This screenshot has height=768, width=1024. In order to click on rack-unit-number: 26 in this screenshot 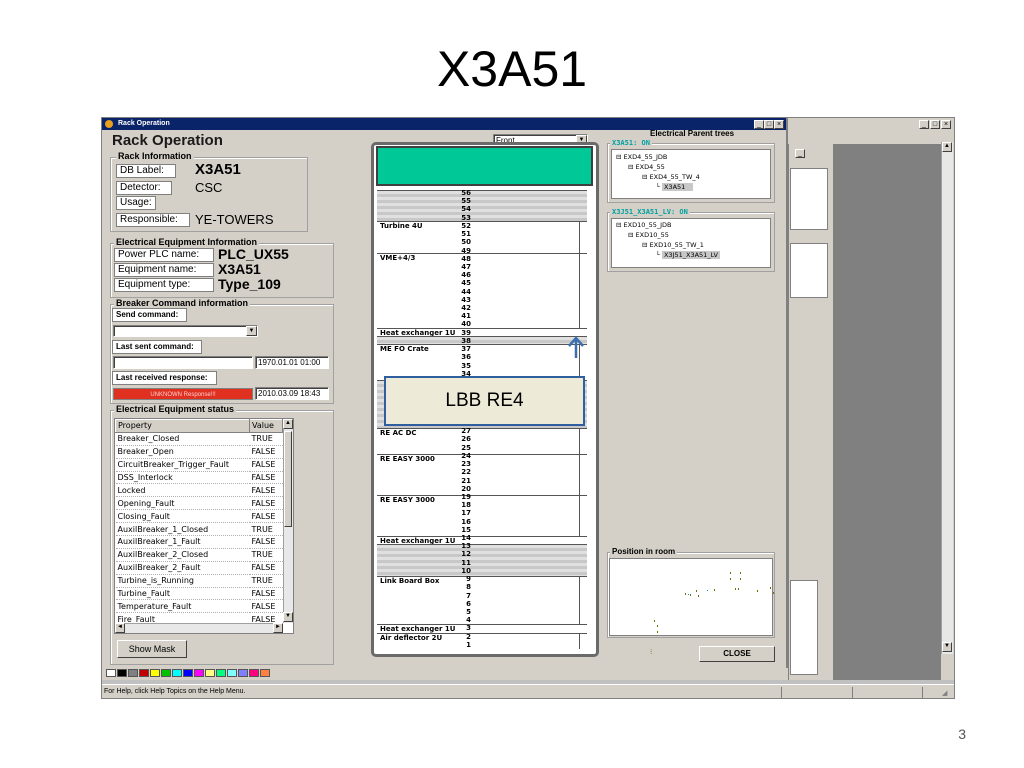, I will do `click(466, 439)`.